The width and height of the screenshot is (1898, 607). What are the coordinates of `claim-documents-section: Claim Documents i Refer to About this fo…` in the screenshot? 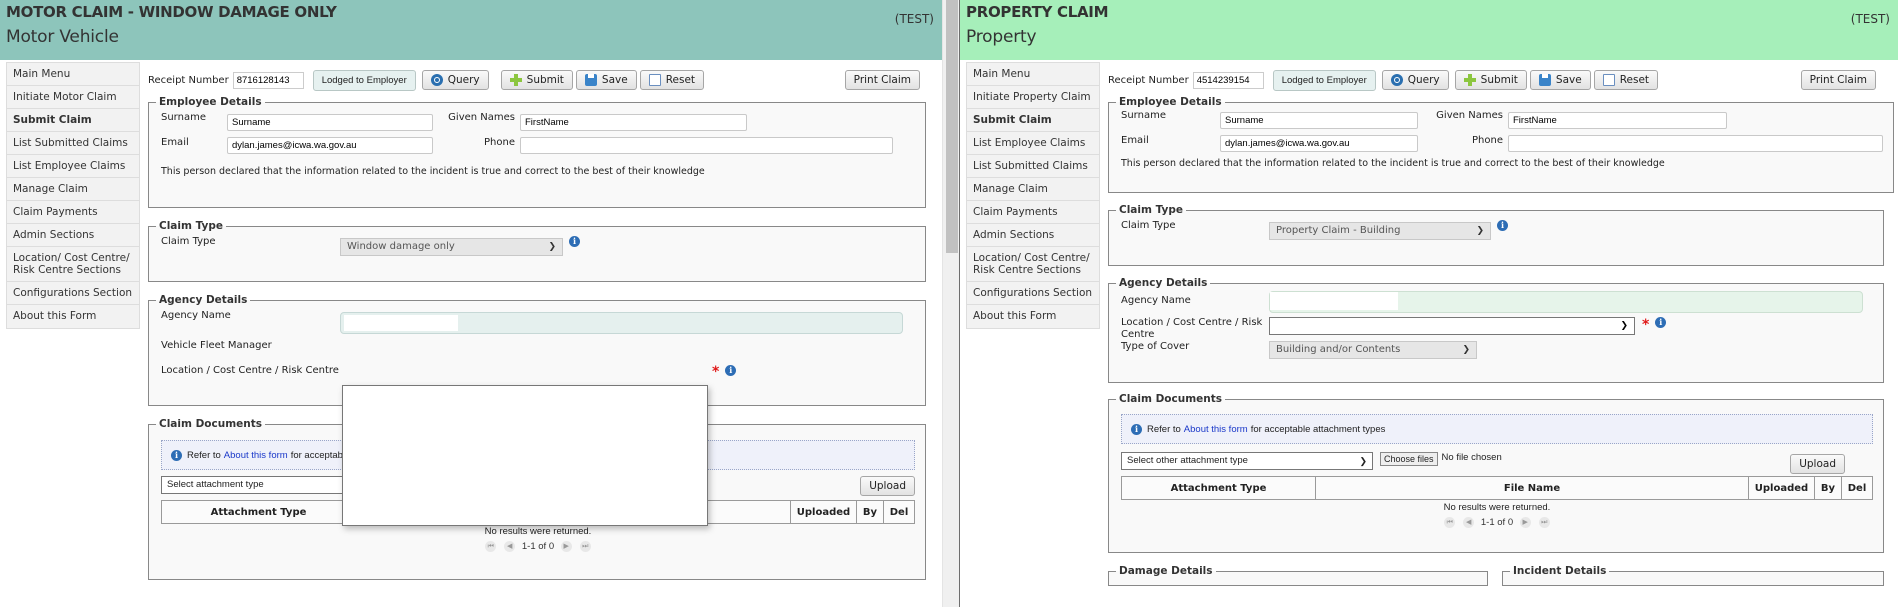 It's located at (1496, 473).